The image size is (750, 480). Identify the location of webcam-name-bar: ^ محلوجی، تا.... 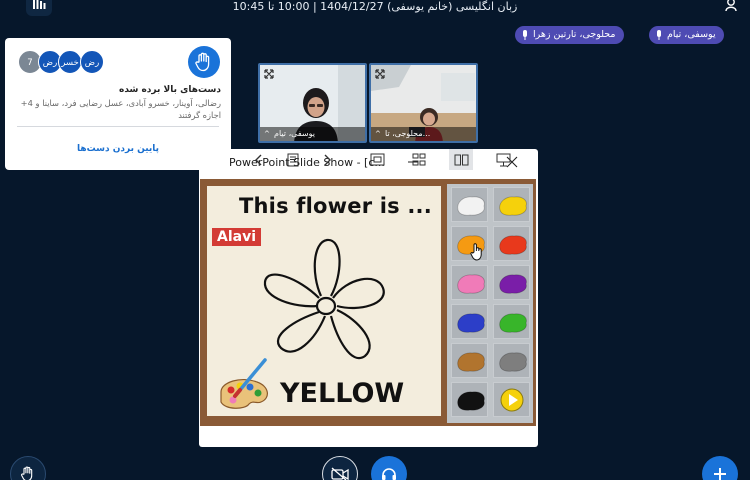
(423, 134).